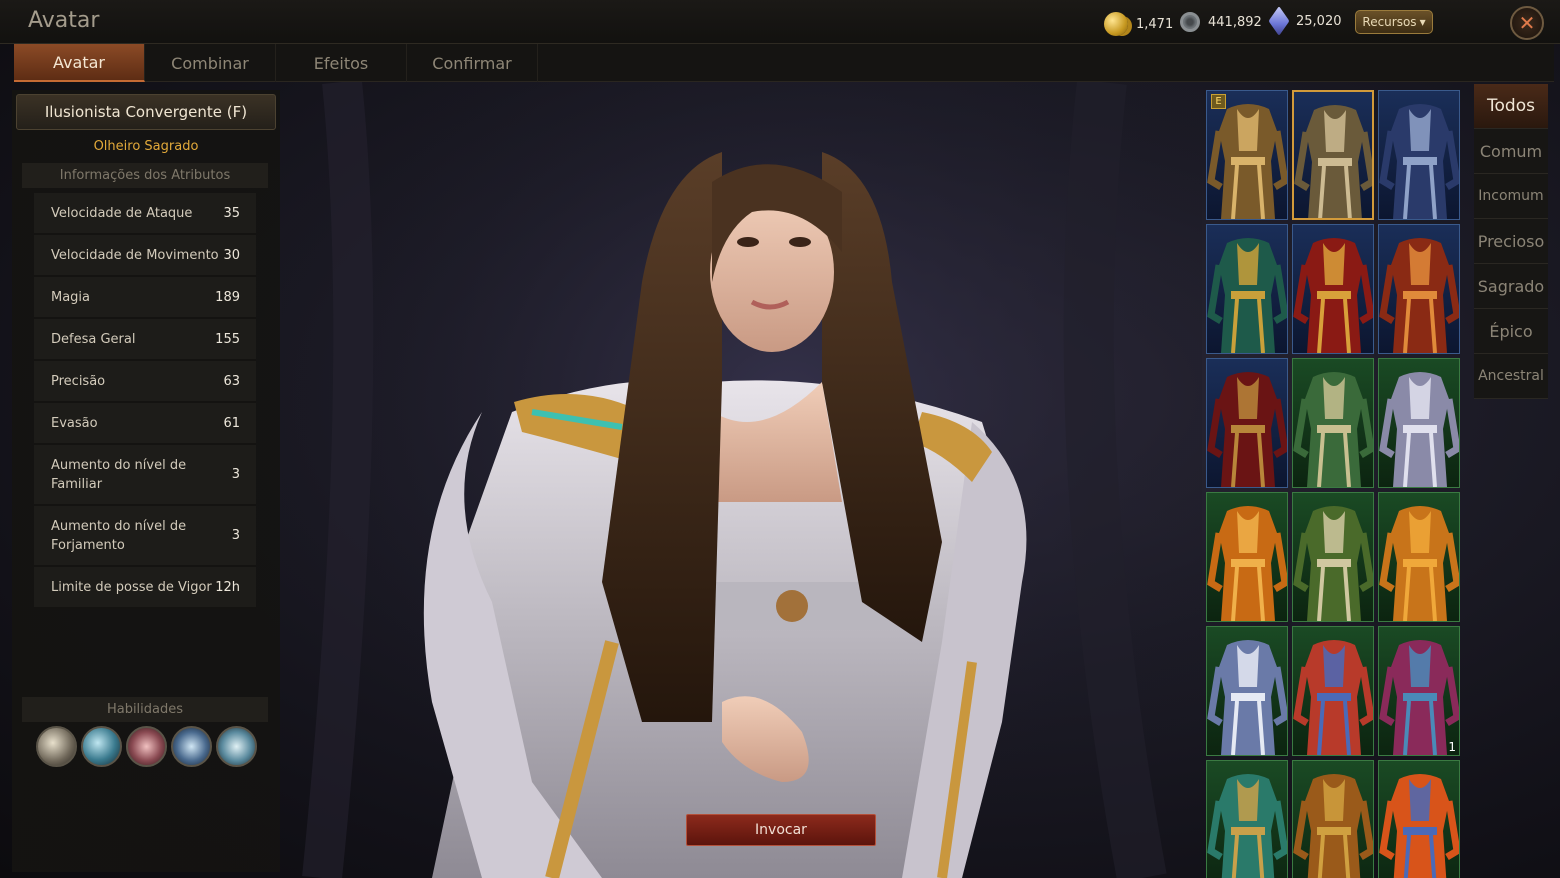 The image size is (1560, 878). What do you see at coordinates (1116, 24) in the screenshot?
I see `gold-coin-icon` at bounding box center [1116, 24].